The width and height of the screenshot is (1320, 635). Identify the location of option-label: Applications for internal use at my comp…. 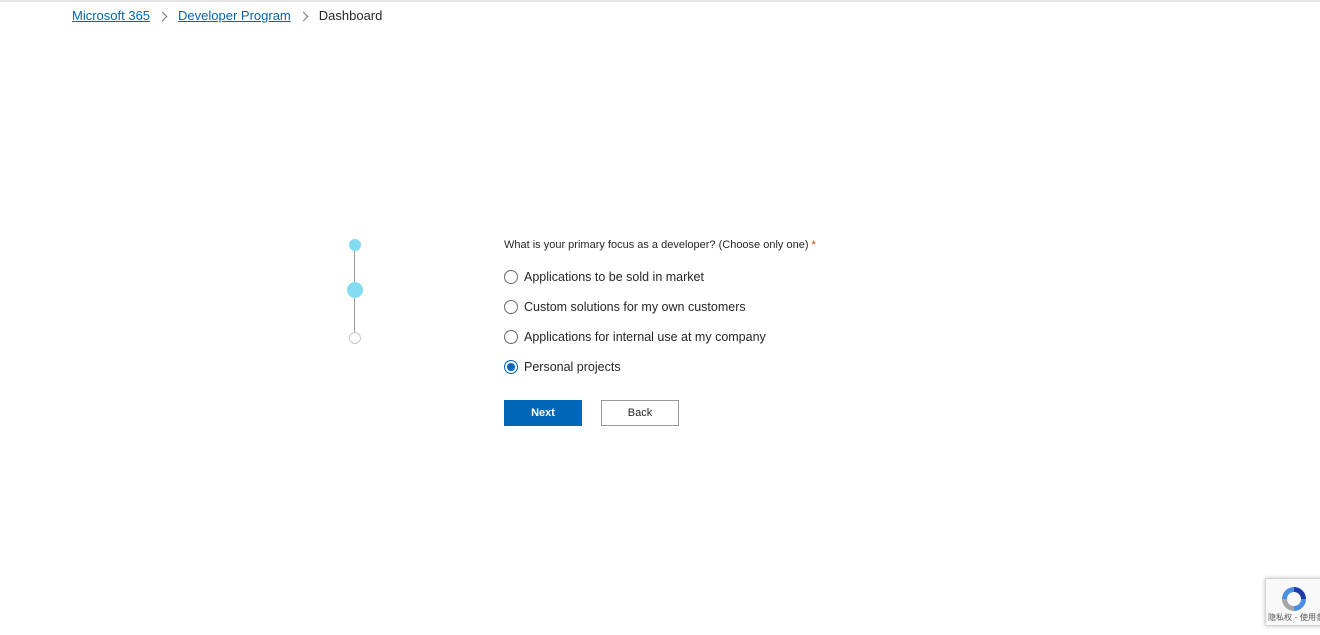
(645, 337).